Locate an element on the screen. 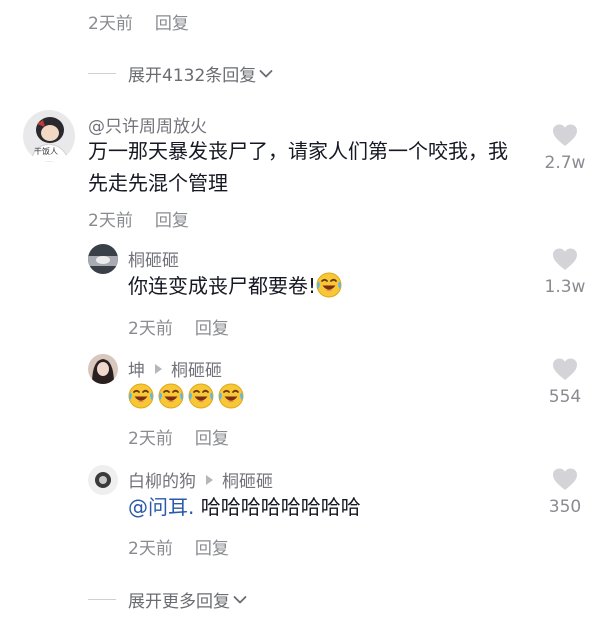 The width and height of the screenshot is (600, 635). like-count: 350 is located at coordinates (565, 507).